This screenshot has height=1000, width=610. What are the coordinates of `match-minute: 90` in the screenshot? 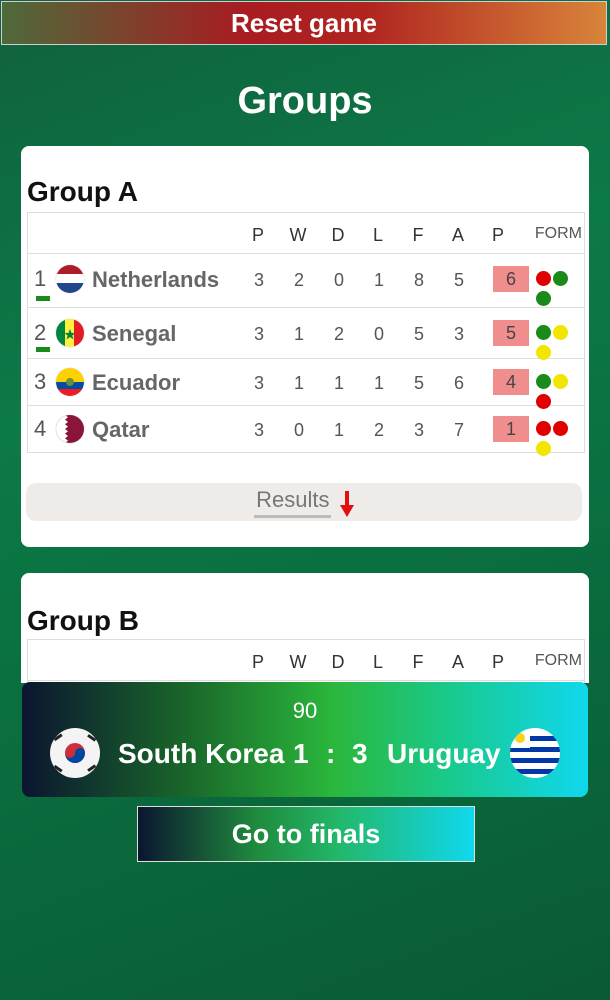 It's located at (305, 710).